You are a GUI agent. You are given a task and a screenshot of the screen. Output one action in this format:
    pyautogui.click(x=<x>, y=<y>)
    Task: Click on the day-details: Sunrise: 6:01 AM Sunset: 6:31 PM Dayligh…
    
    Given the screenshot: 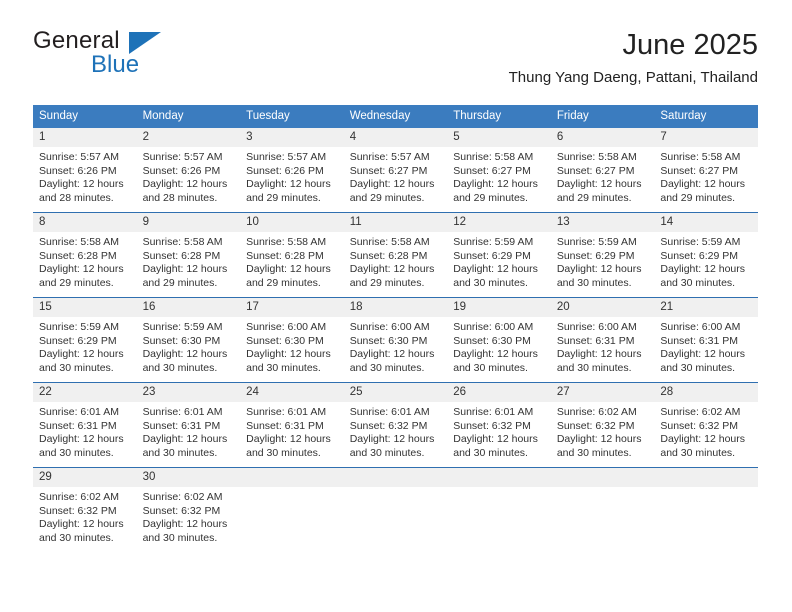 What is the action you would take?
    pyautogui.click(x=292, y=431)
    